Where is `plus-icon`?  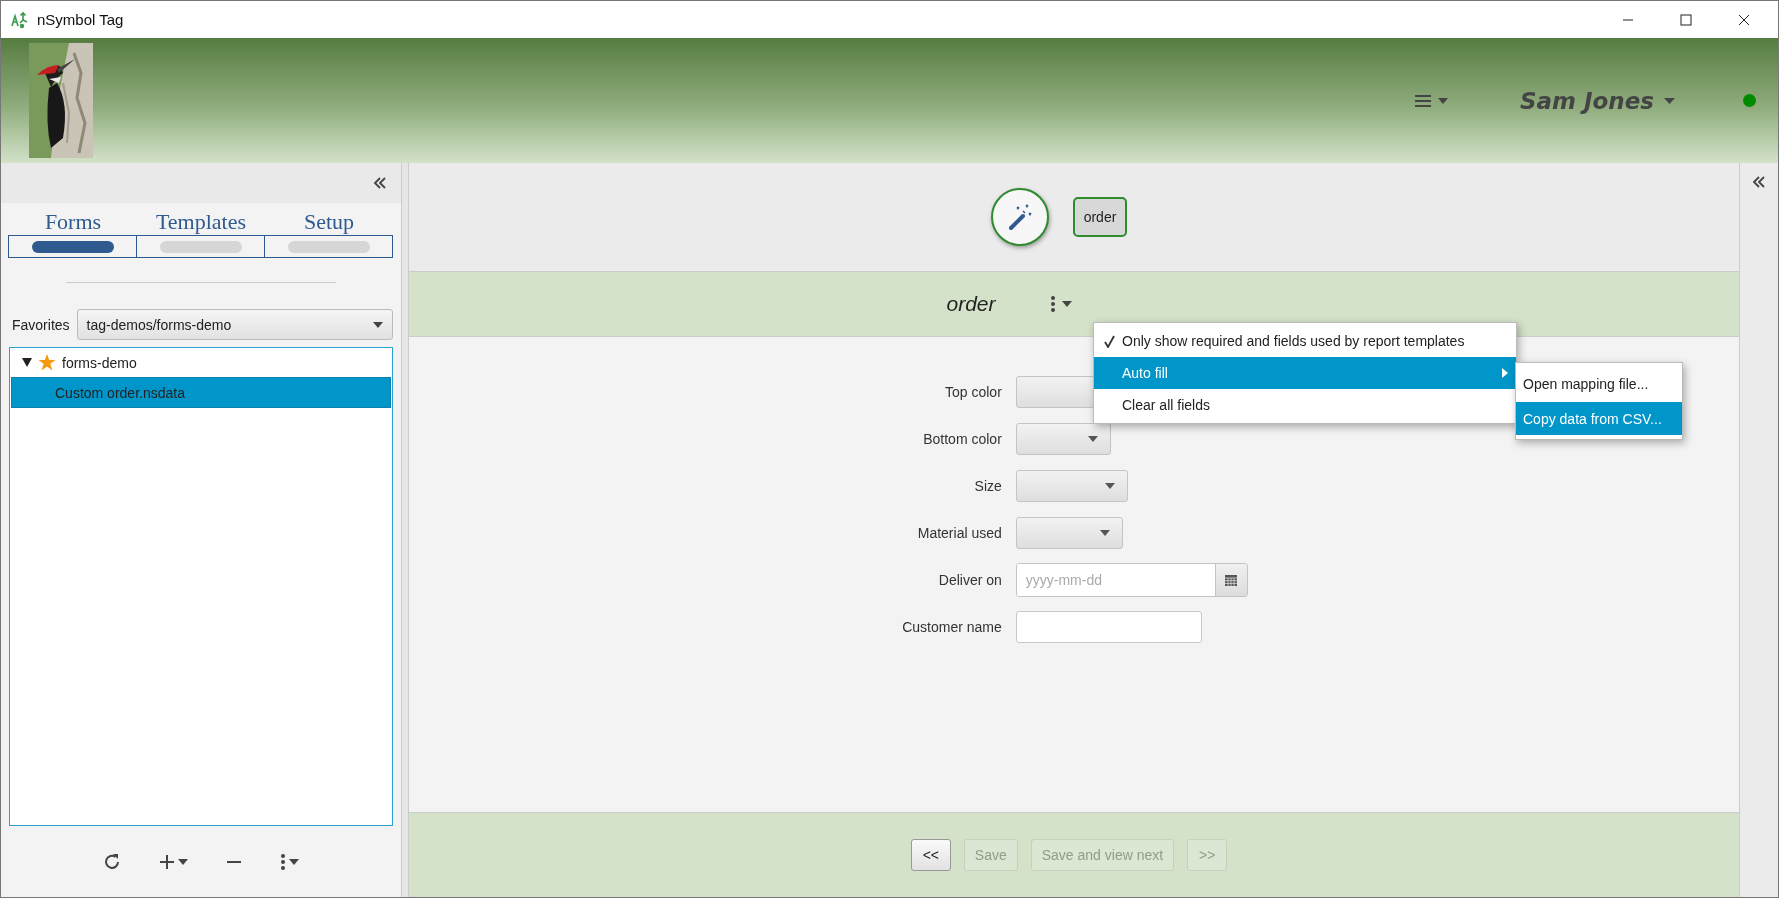
plus-icon is located at coordinates (167, 861).